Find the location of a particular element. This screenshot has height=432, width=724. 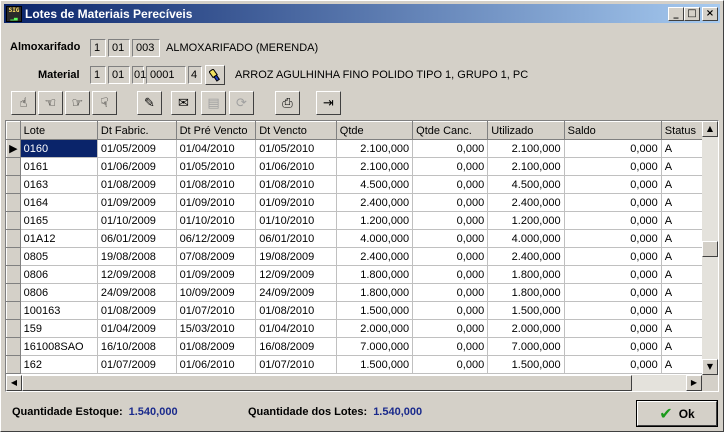

scroll-up-button: ▲ is located at coordinates (710, 129).